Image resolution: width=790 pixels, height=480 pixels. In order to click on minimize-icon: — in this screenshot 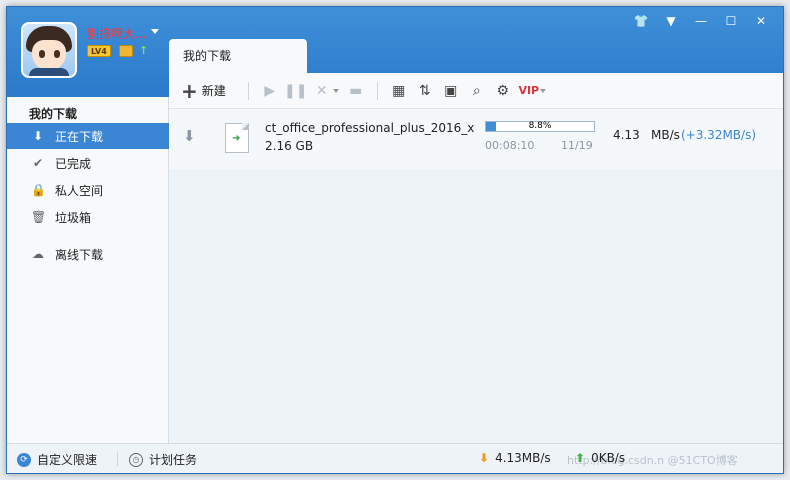, I will do `click(701, 21)`.